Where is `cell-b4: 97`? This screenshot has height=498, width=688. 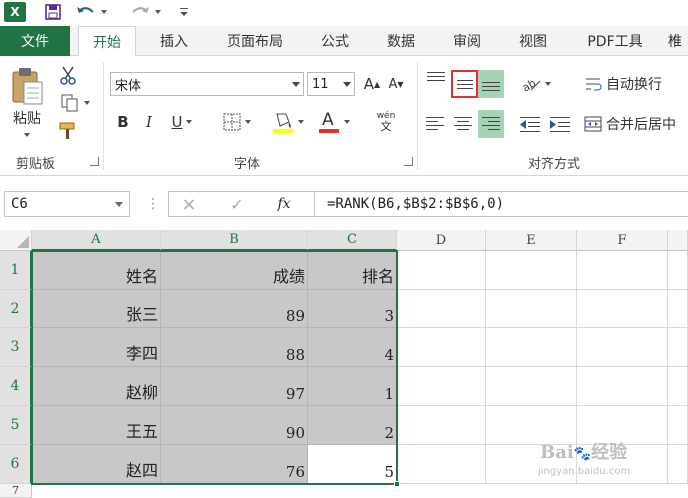
cell-b4: 97 is located at coordinates (234, 386).